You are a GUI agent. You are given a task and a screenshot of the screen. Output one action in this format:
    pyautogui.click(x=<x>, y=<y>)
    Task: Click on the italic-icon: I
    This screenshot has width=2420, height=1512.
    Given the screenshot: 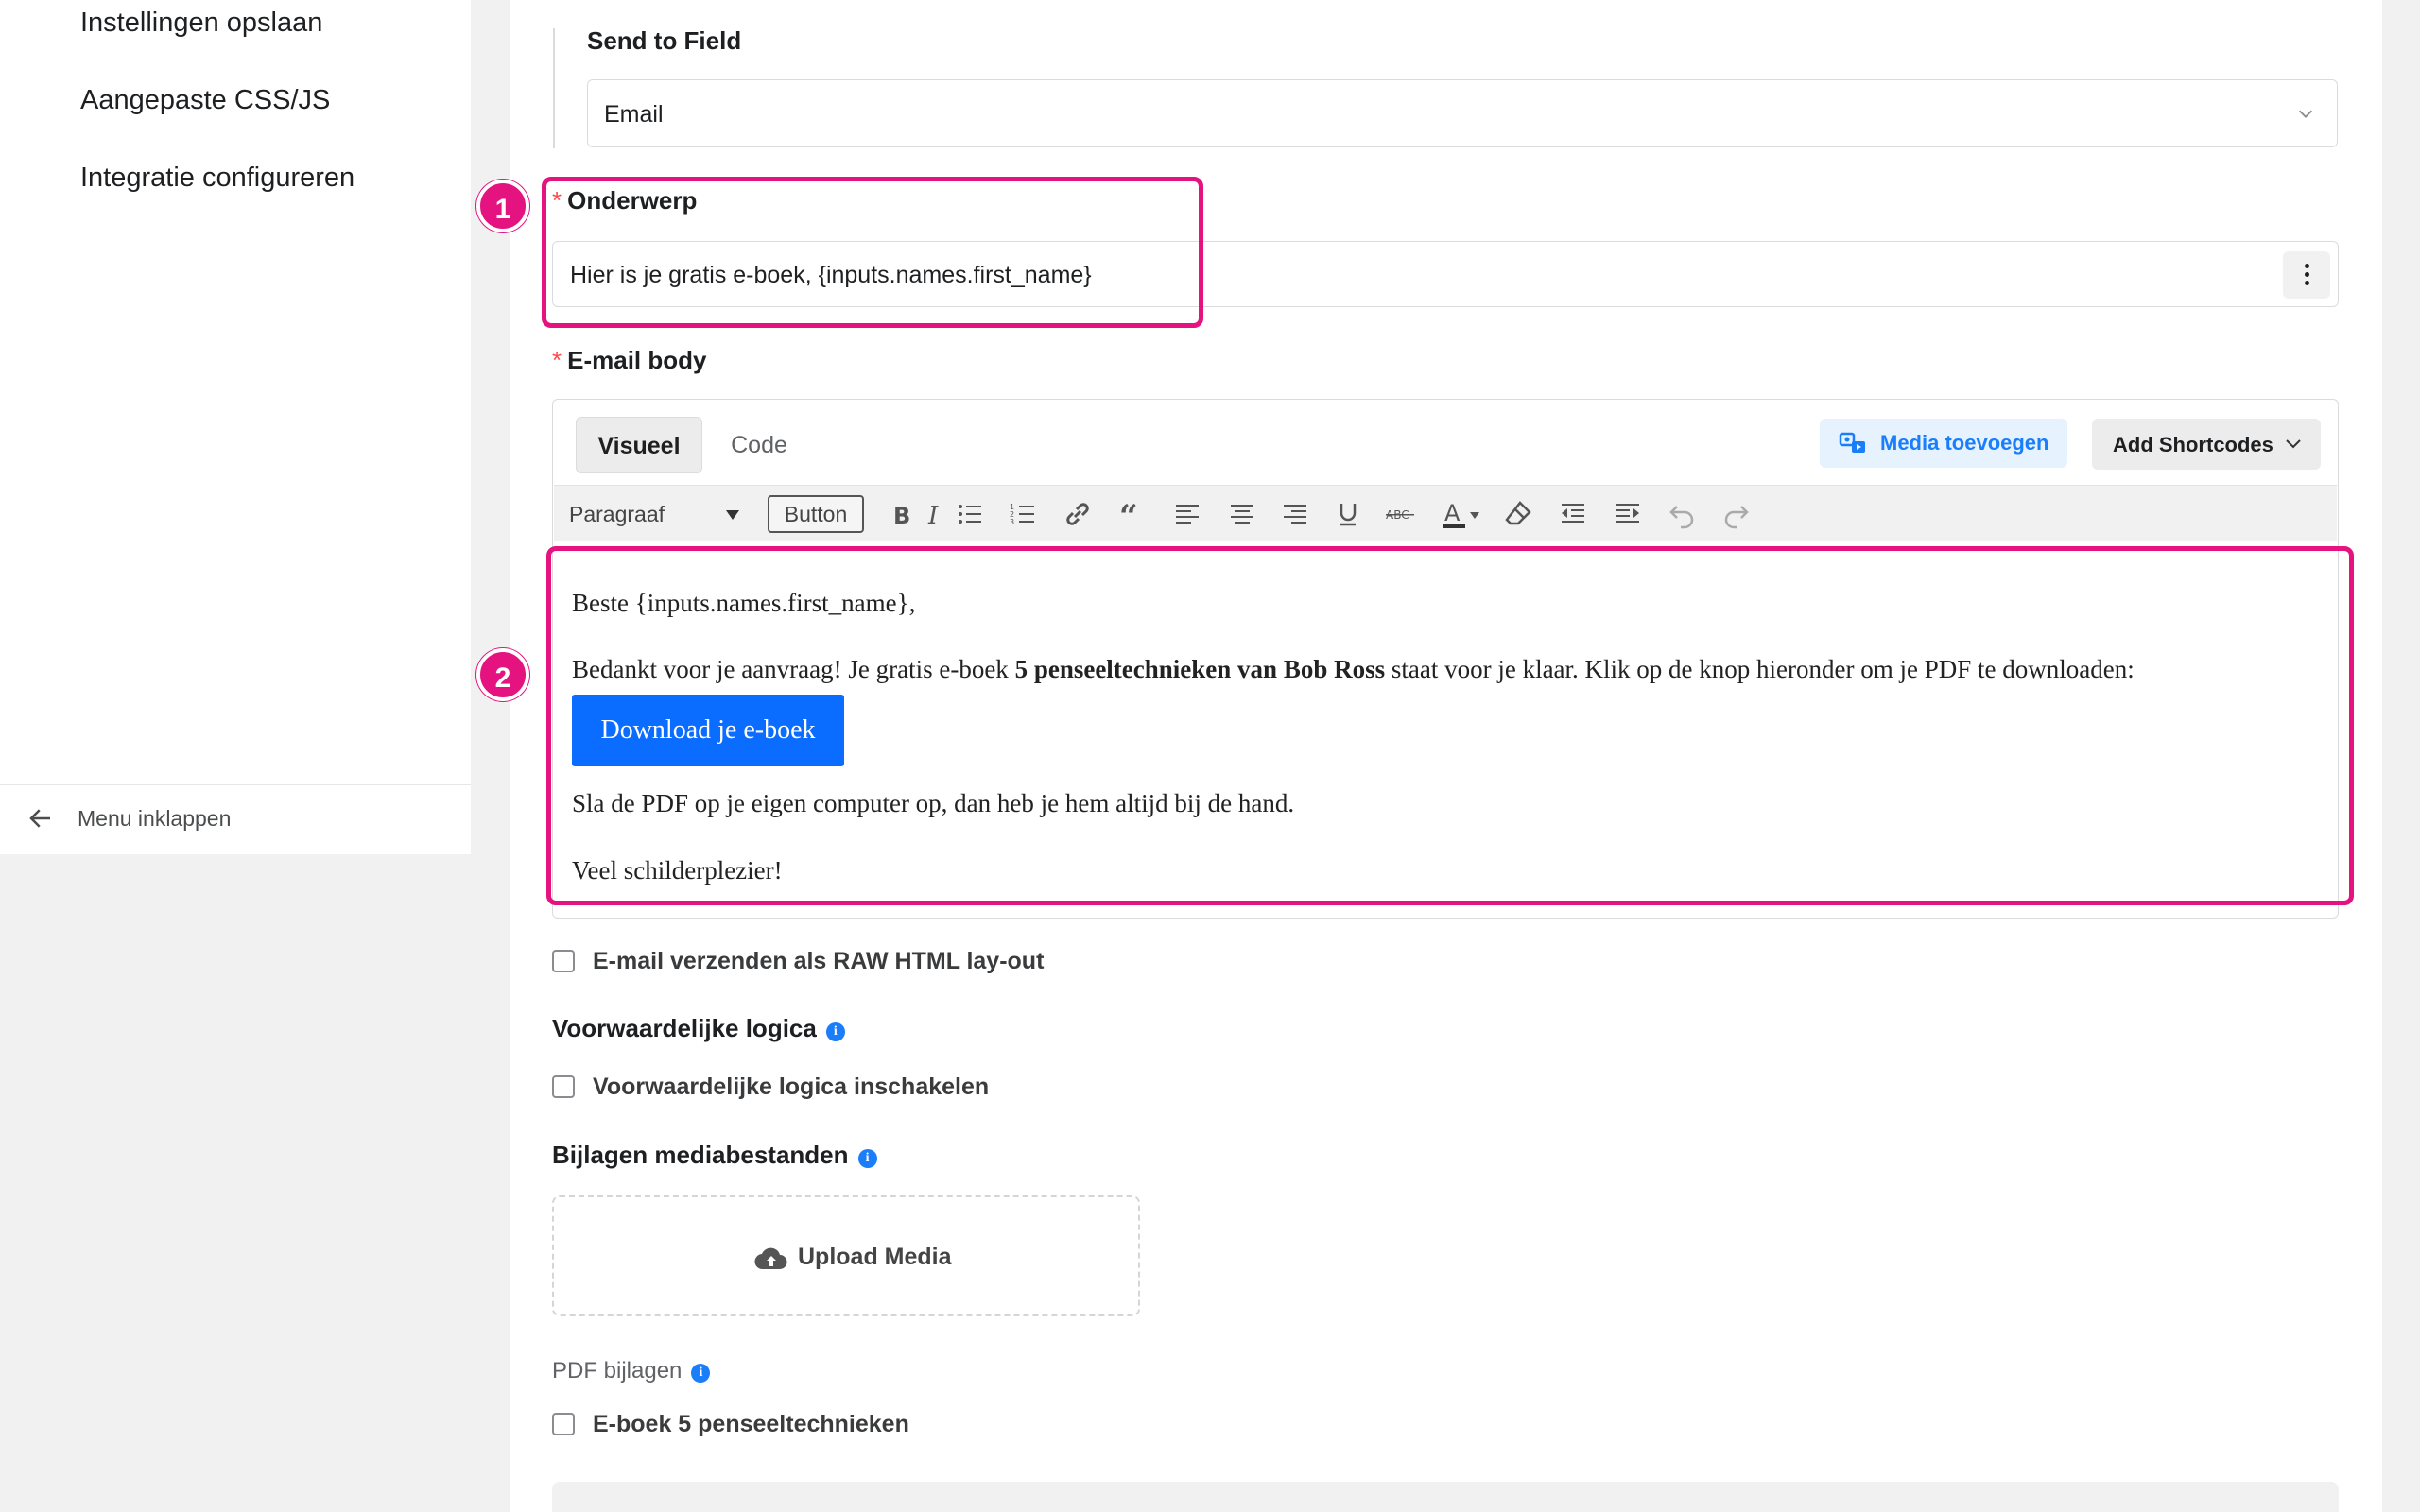 What is the action you would take?
    pyautogui.click(x=934, y=514)
    